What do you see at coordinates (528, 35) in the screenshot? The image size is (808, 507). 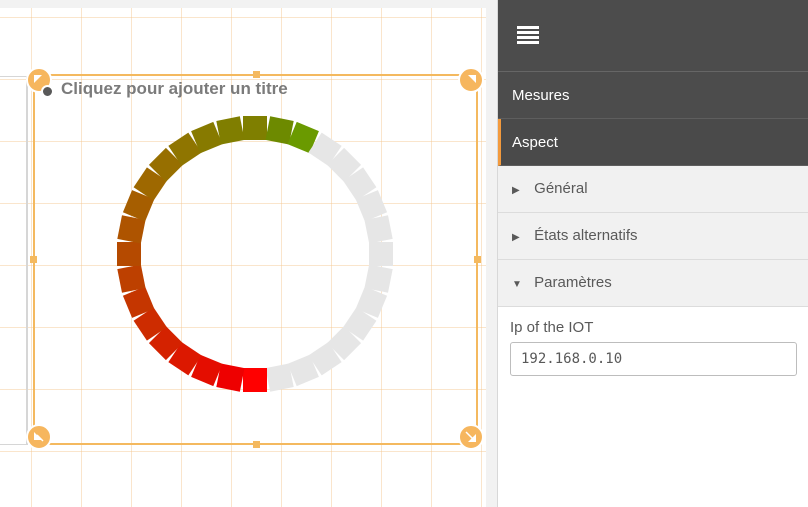 I see `menu-list-icon` at bounding box center [528, 35].